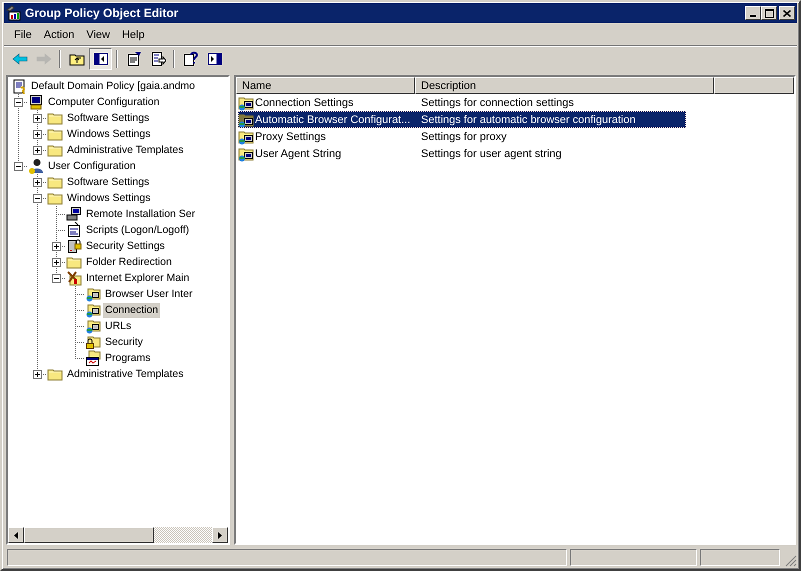 The height and width of the screenshot is (571, 801). What do you see at coordinates (133, 35) in the screenshot?
I see `menu-item: Help` at bounding box center [133, 35].